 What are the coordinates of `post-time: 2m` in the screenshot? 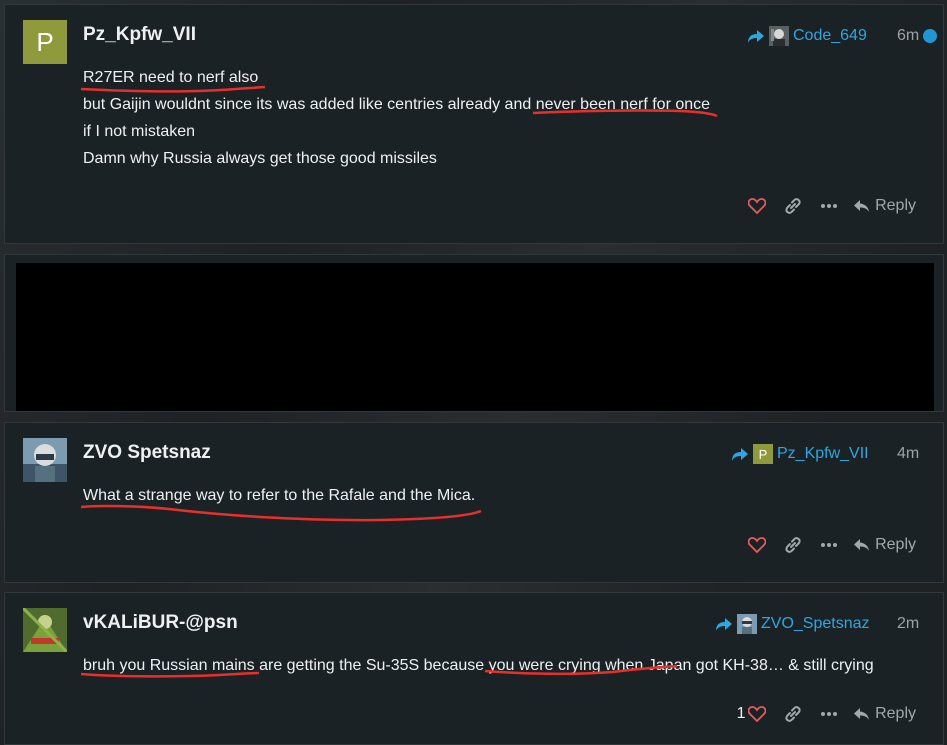 It's located at (908, 624).